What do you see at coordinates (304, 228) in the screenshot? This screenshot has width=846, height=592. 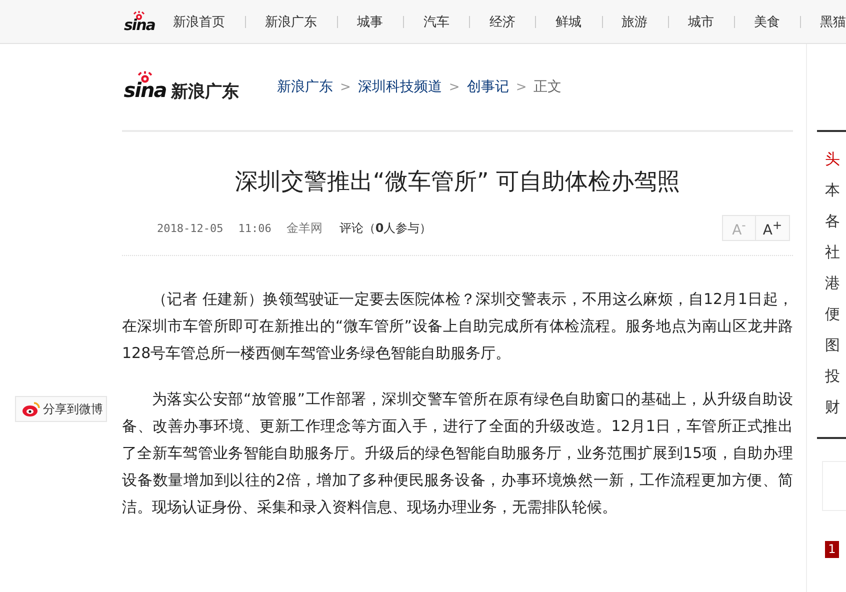 I see `article-source: 金羊网` at bounding box center [304, 228].